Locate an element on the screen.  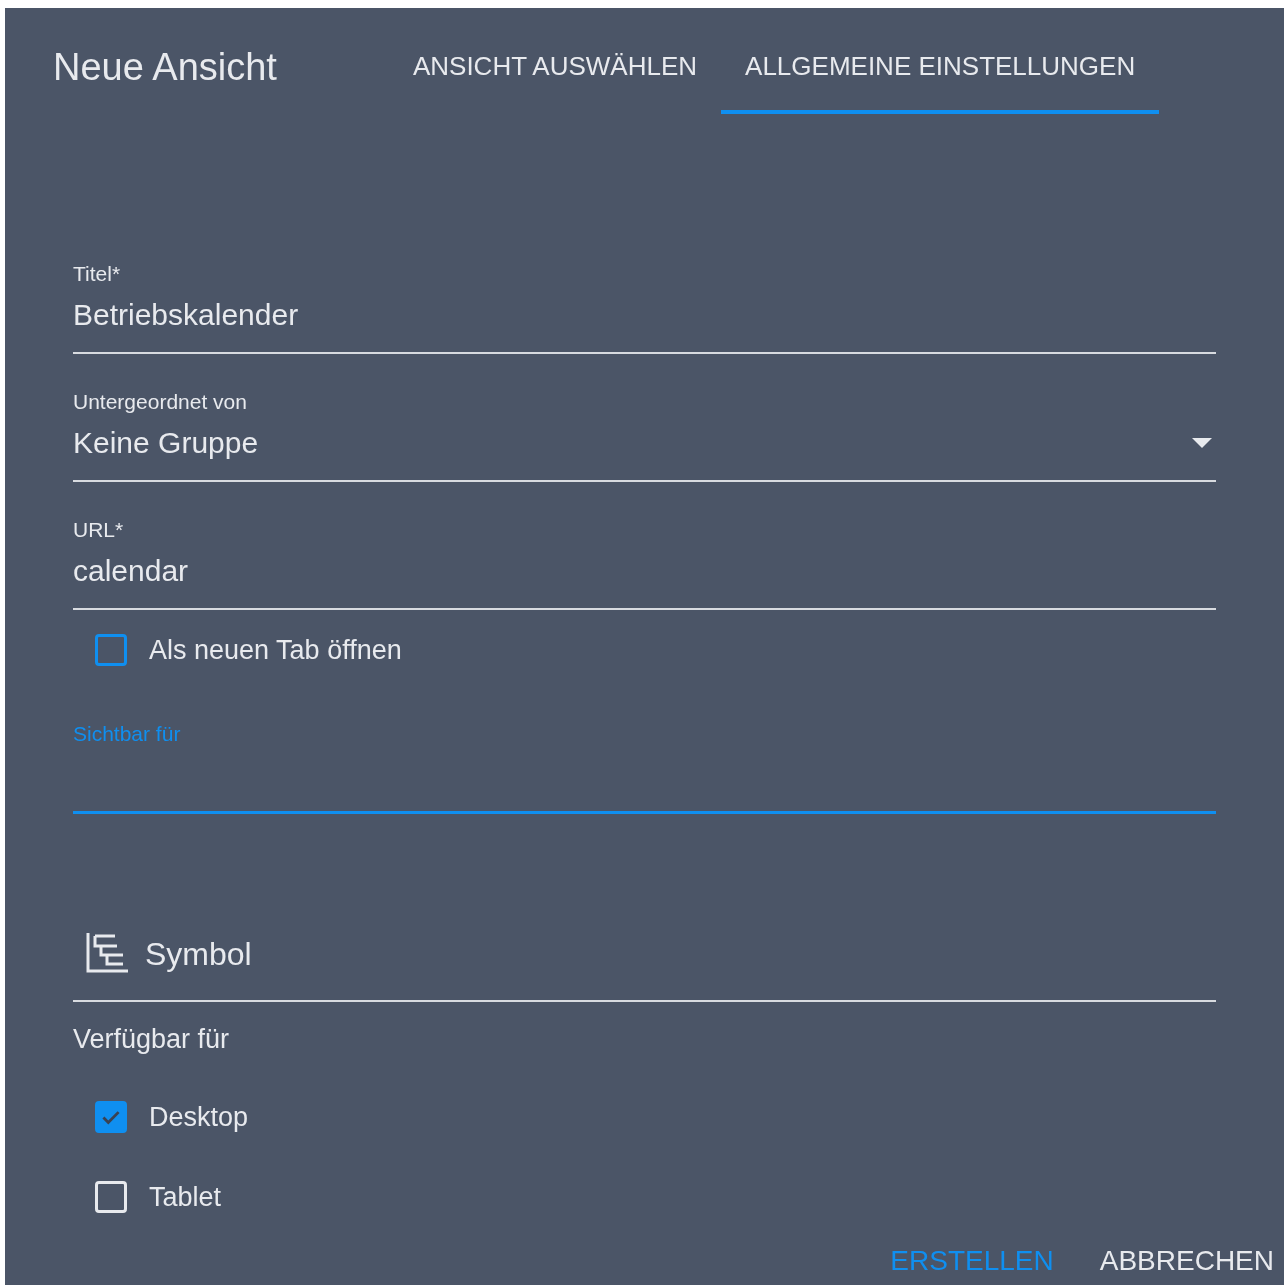
select-field: Untergeordnet von Keine Gruppe is located at coordinates (644, 432).